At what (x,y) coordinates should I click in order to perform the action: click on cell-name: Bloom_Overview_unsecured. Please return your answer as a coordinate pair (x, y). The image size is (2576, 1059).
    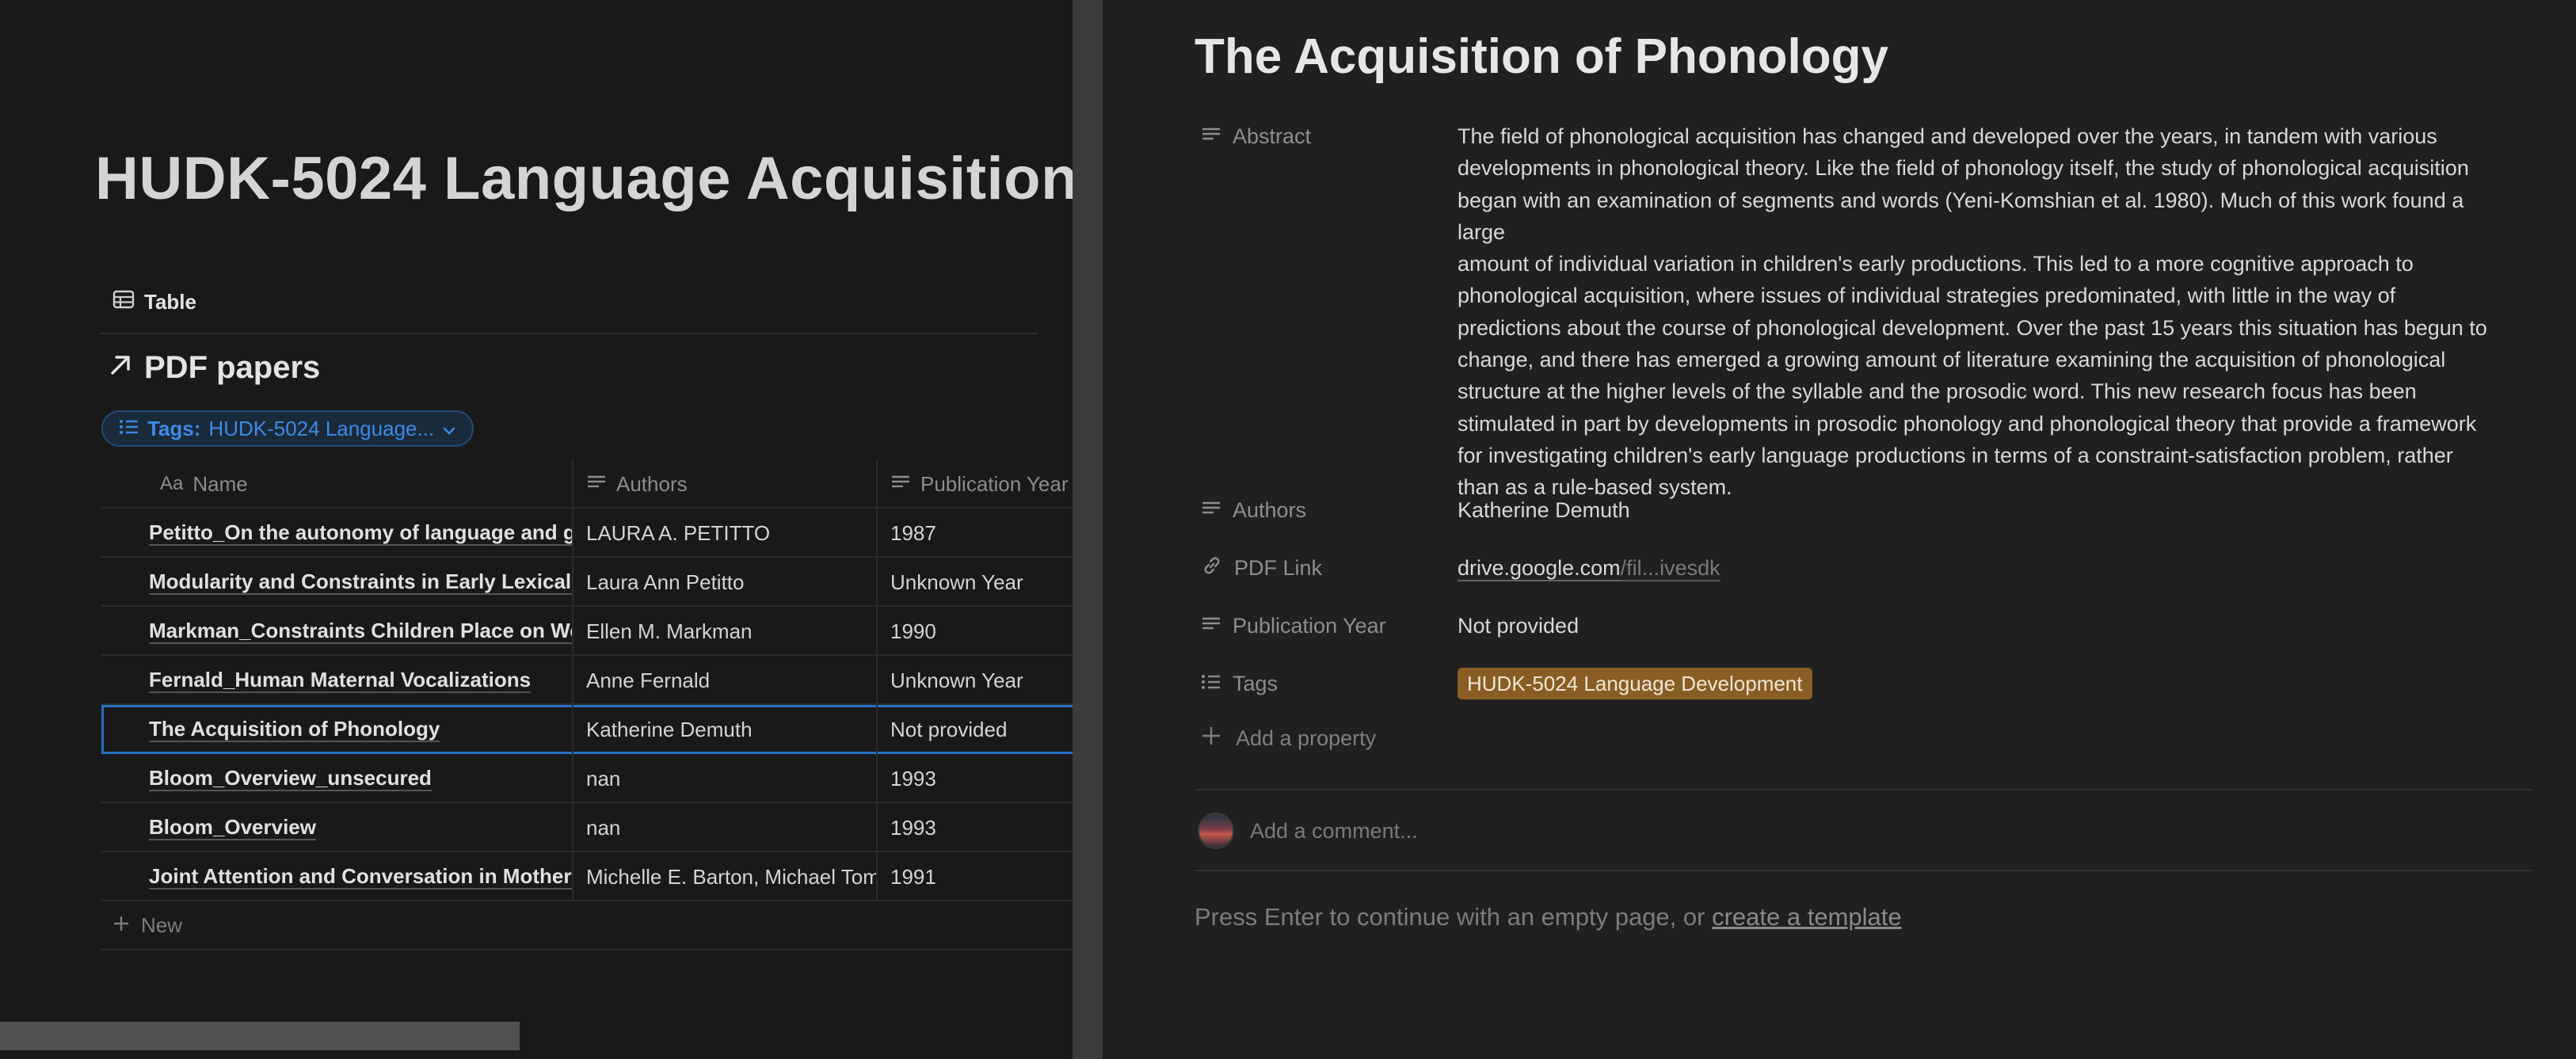
    Looking at the image, I should click on (337, 778).